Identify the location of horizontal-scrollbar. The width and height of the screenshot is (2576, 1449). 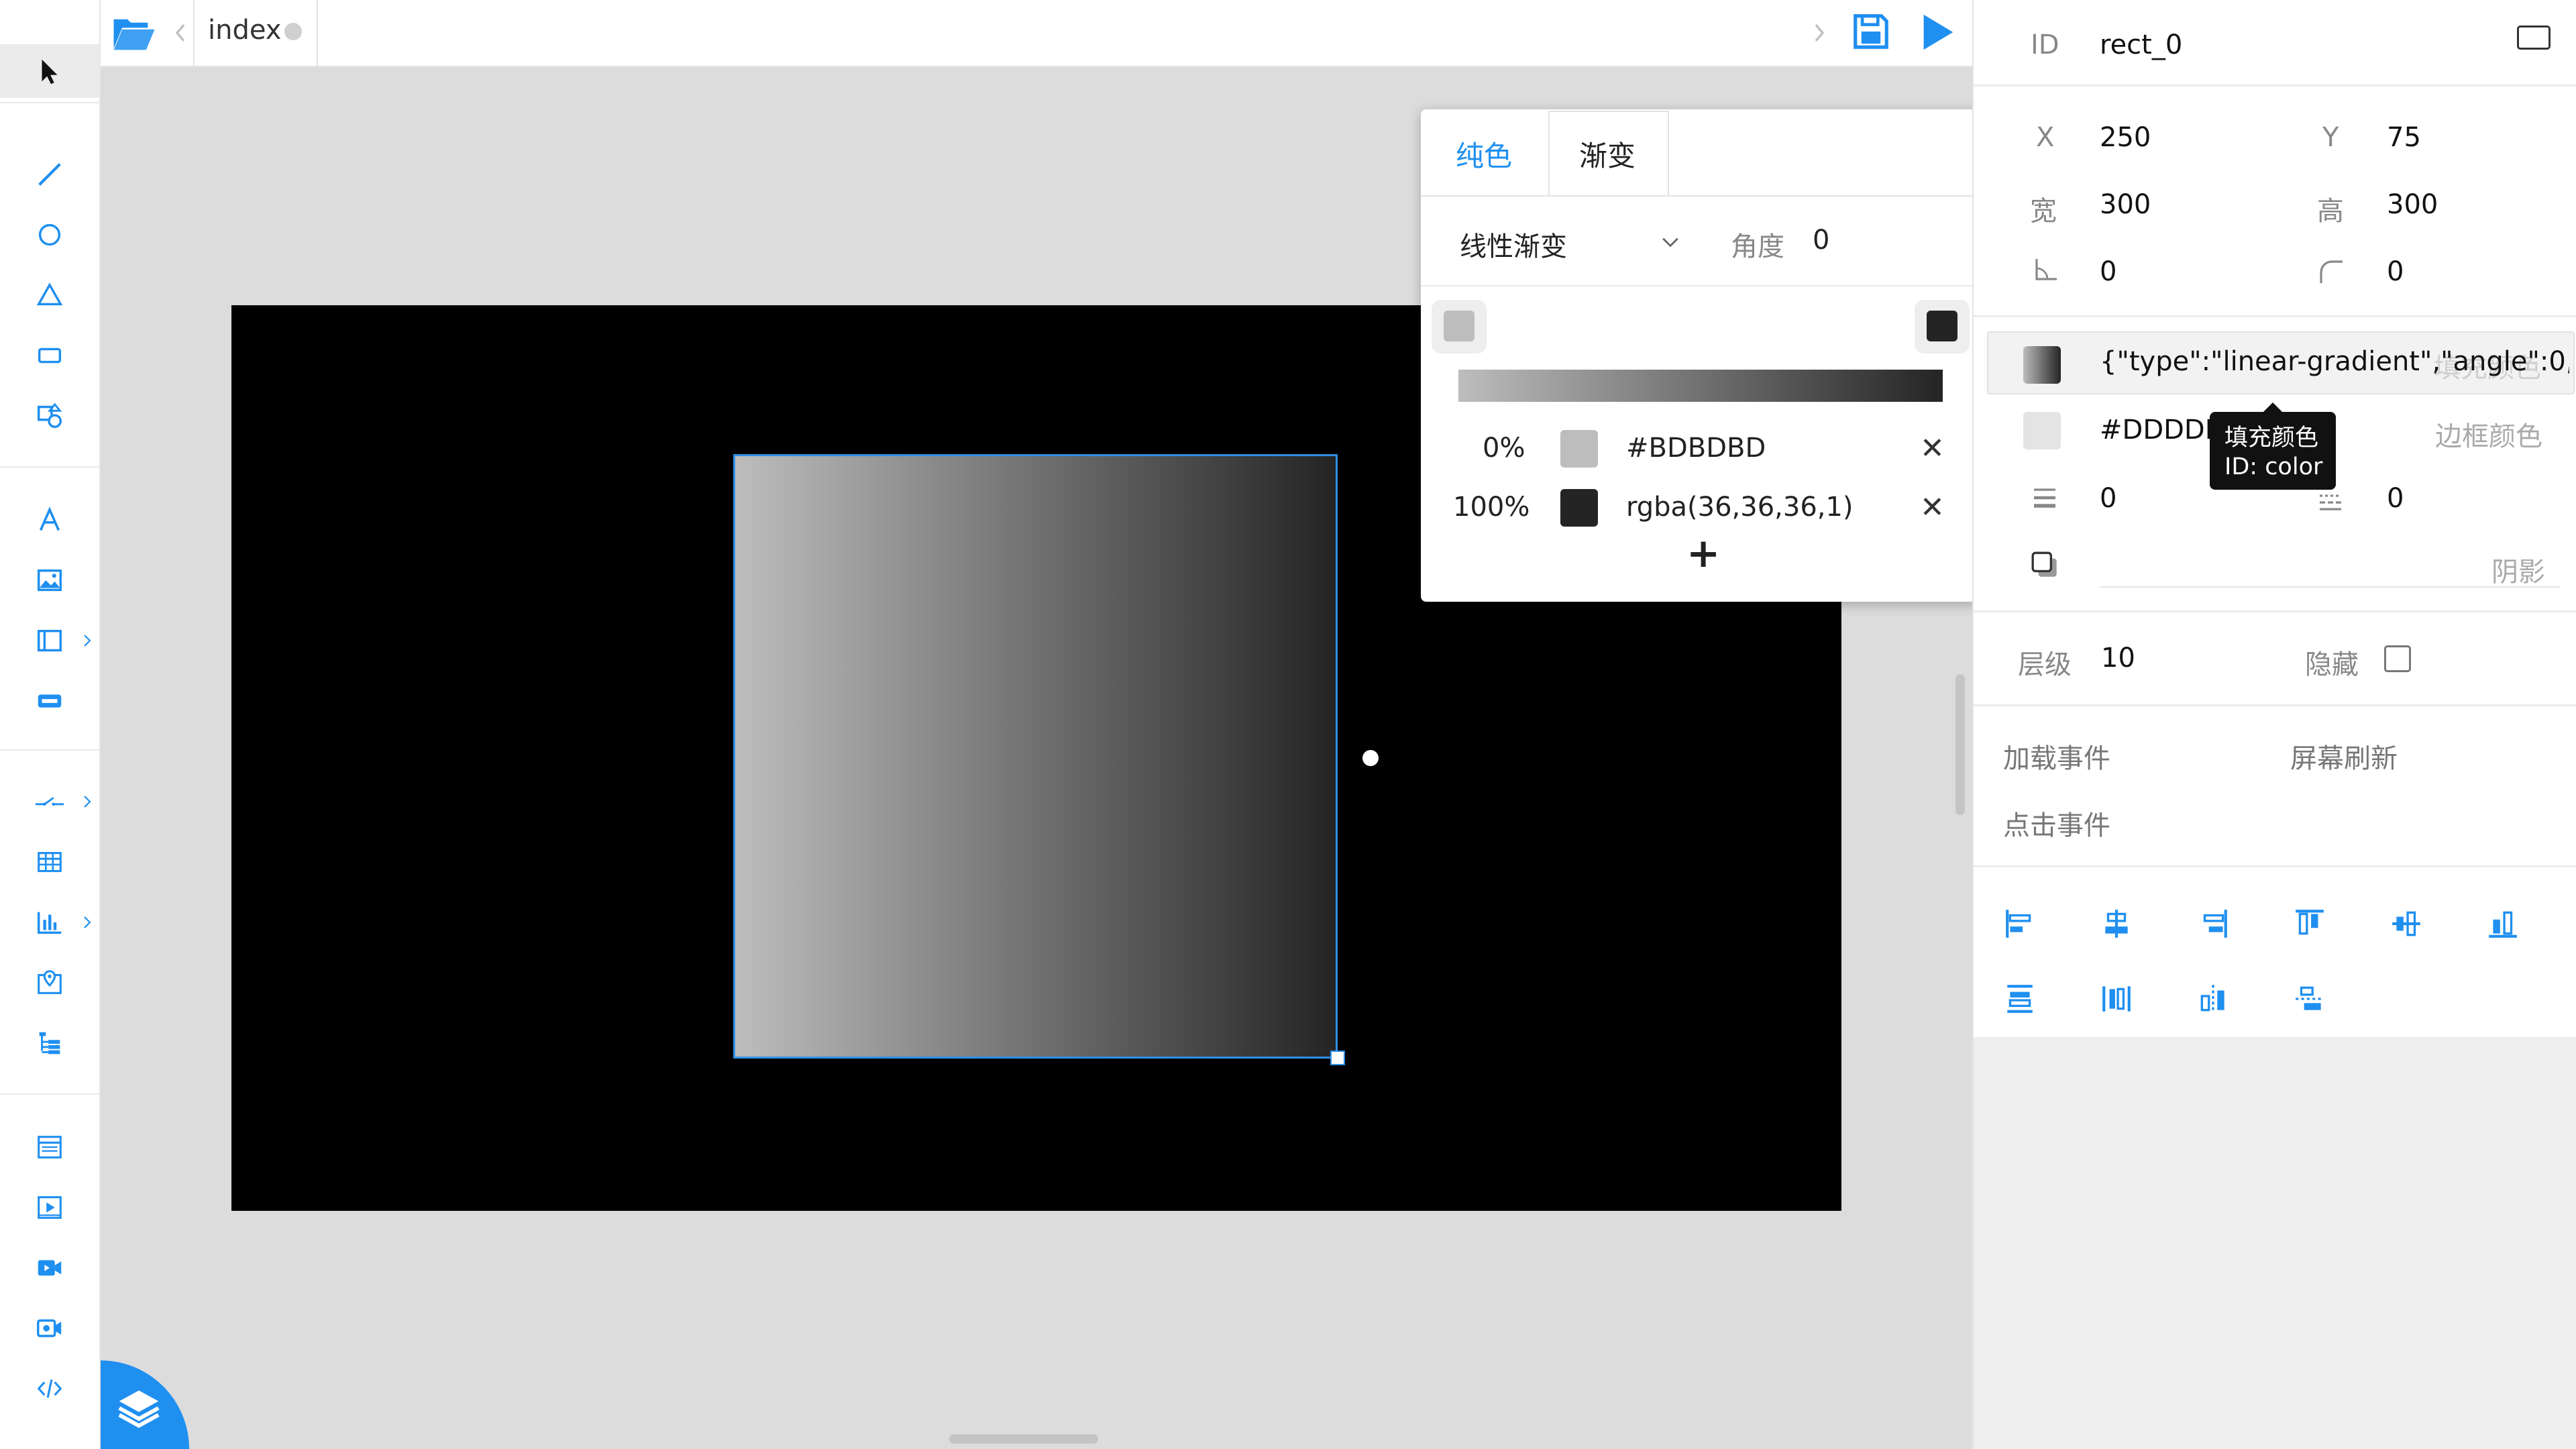
(1023, 1439).